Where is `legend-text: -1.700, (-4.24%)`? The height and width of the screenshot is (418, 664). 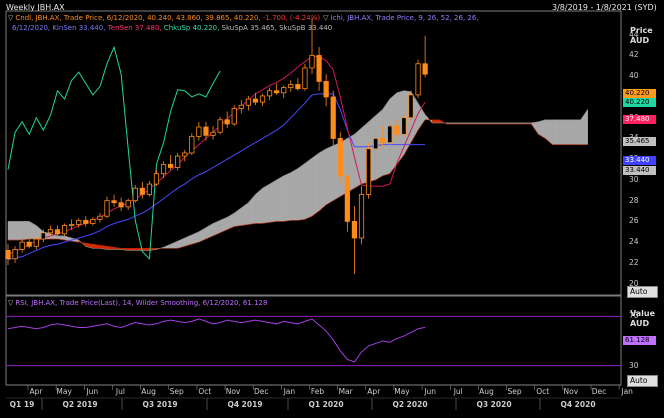 legend-text: -1.700, (-4.24%) is located at coordinates (291, 18).